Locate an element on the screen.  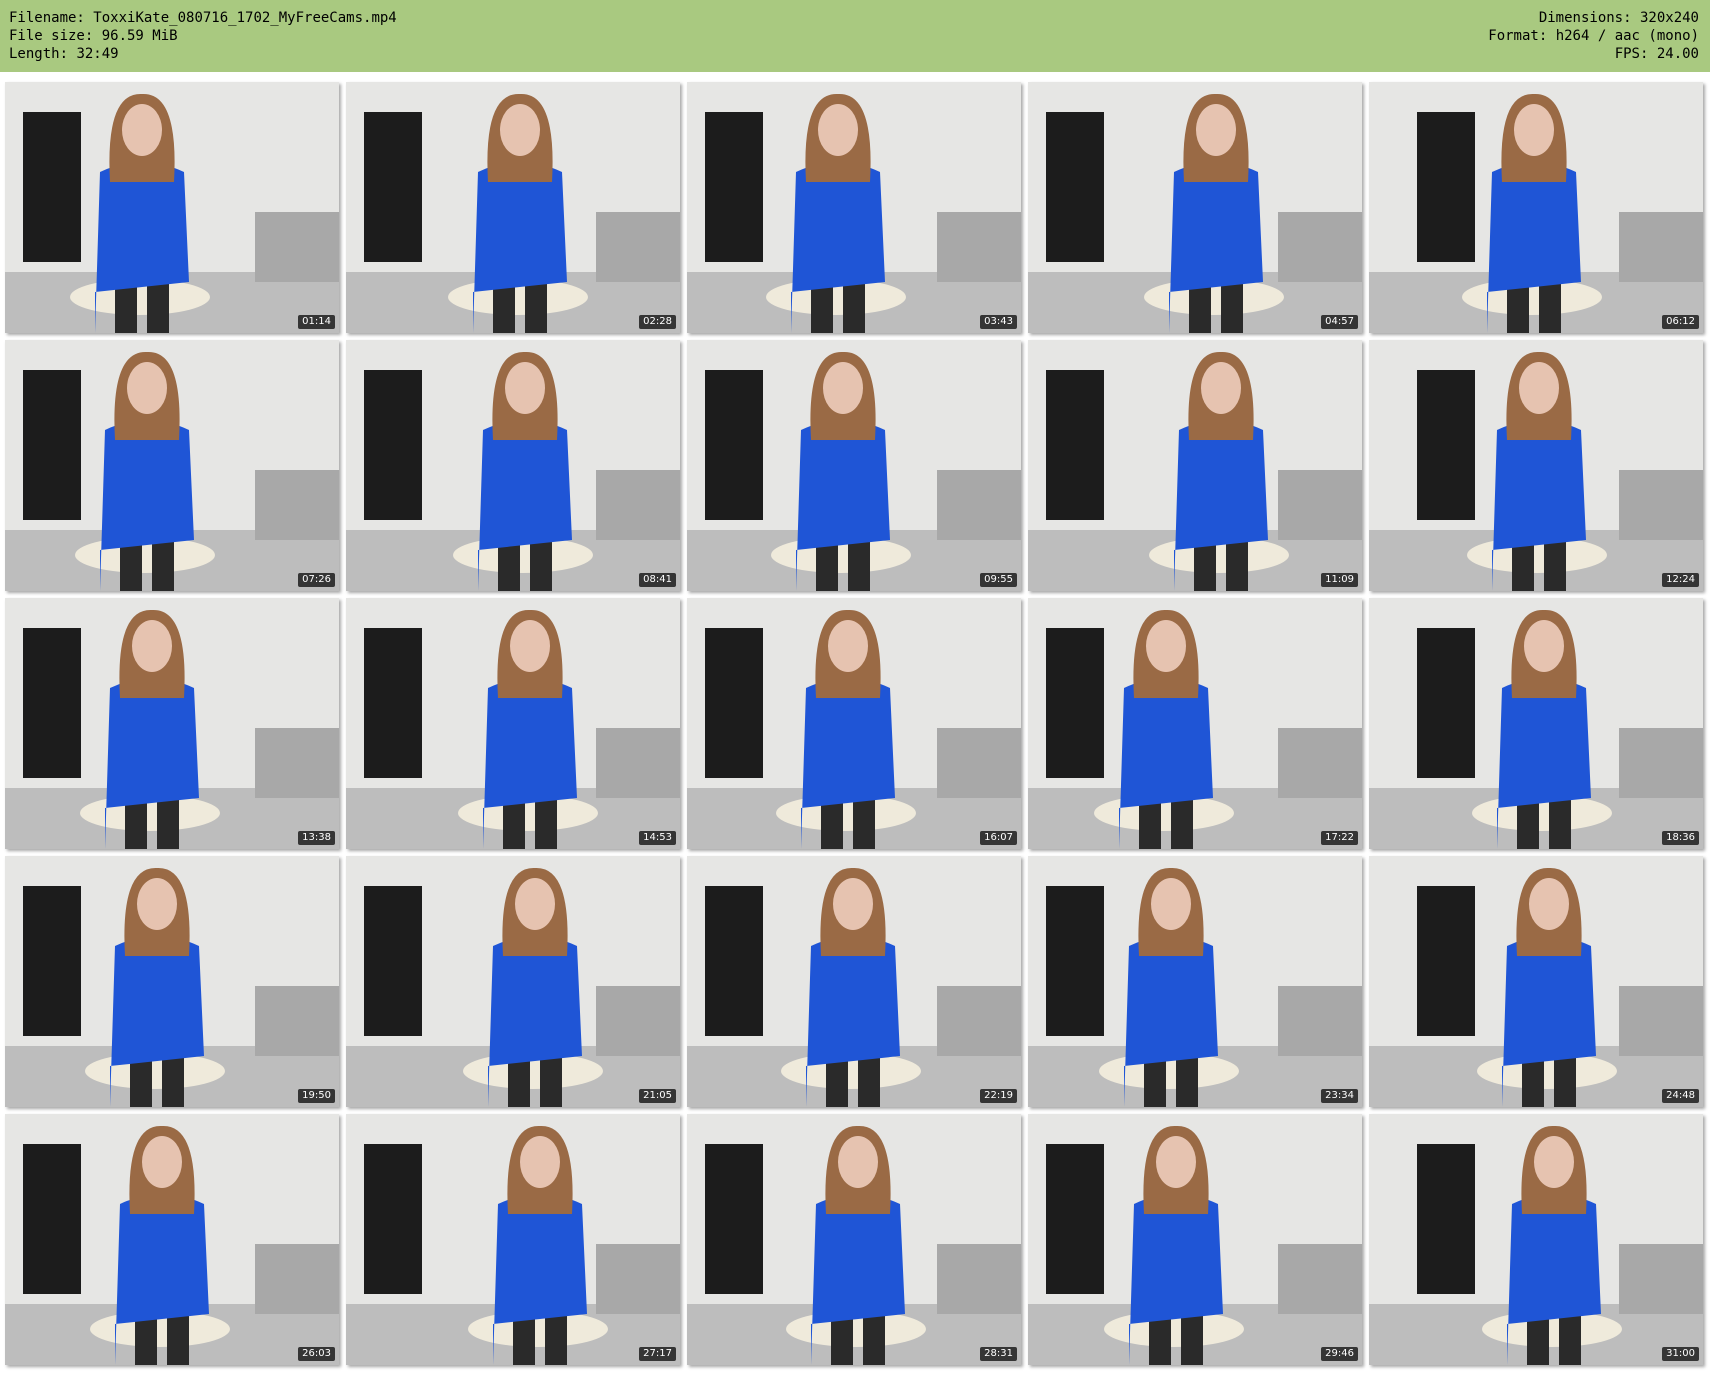
video-thumbnail: 06:12 is located at coordinates (1536, 207).